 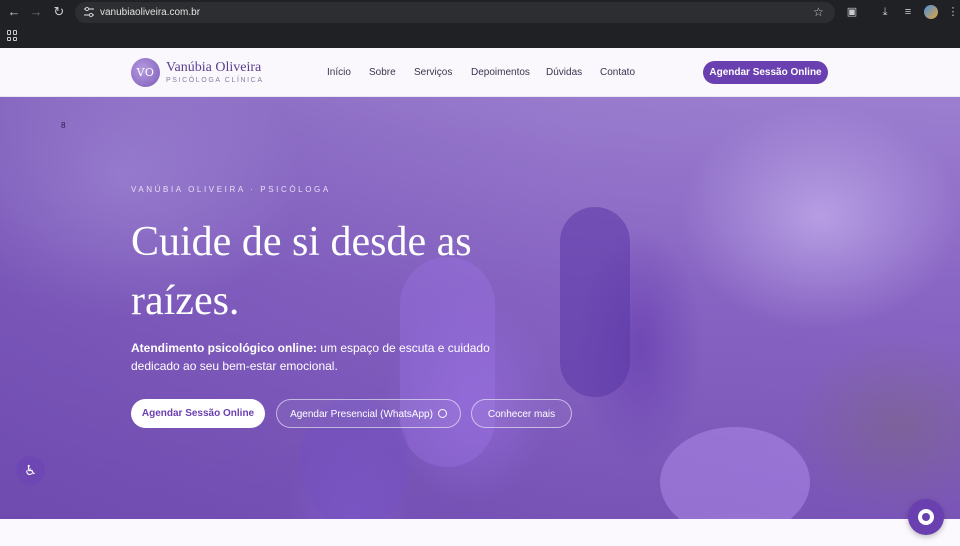 What do you see at coordinates (215, 80) in the screenshot?
I see `logo-subtitle: PSICÓLOGA CLÍNICA` at bounding box center [215, 80].